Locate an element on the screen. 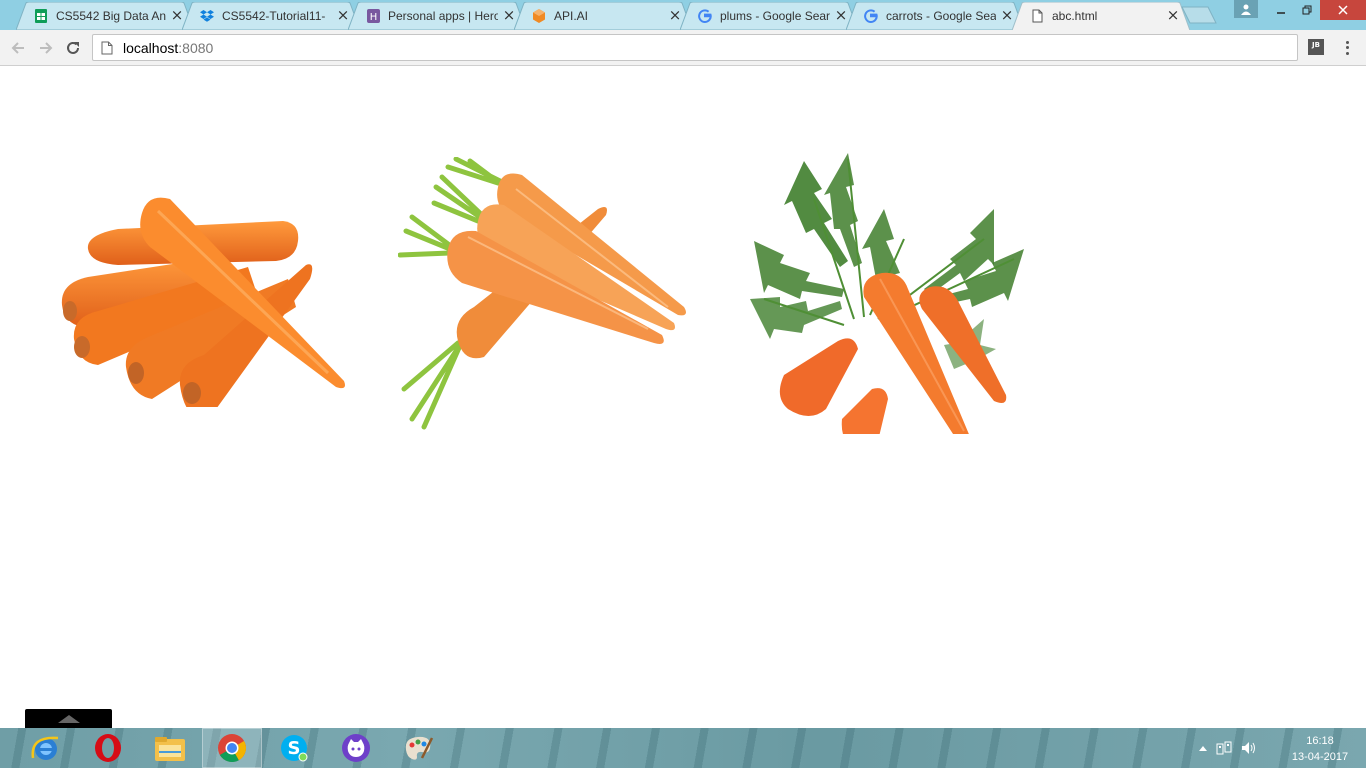 This screenshot has height=768, width=1366. taskbar-peek-tab is located at coordinates (68, 718).